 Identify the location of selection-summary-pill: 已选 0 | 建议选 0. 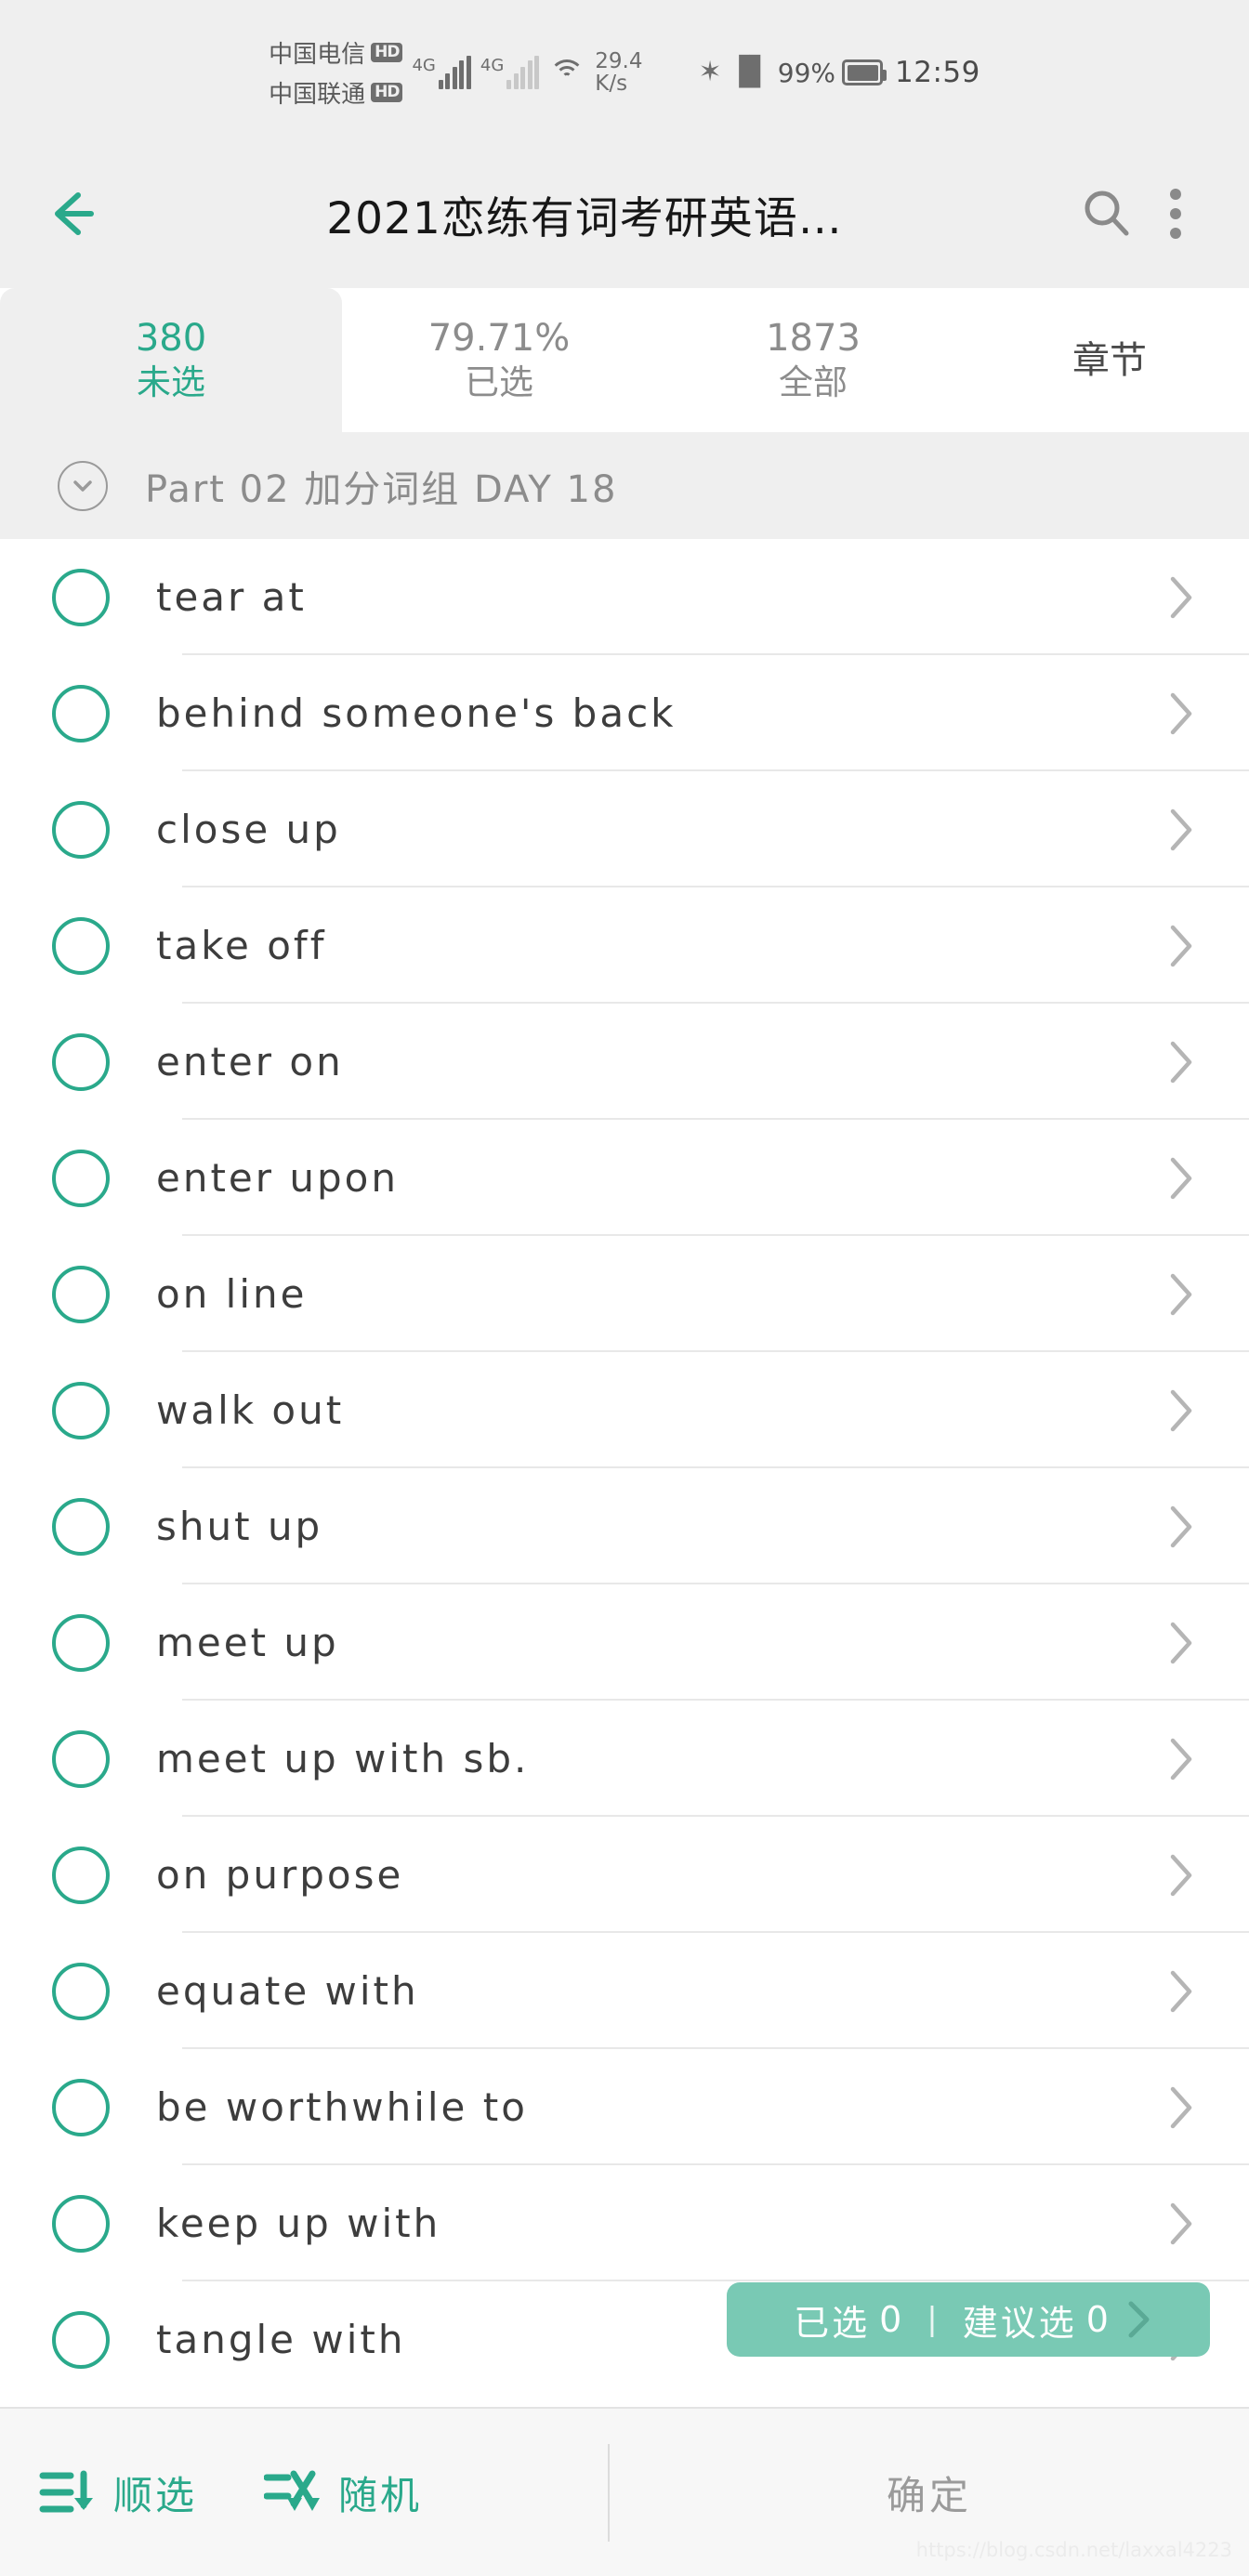
(968, 2319).